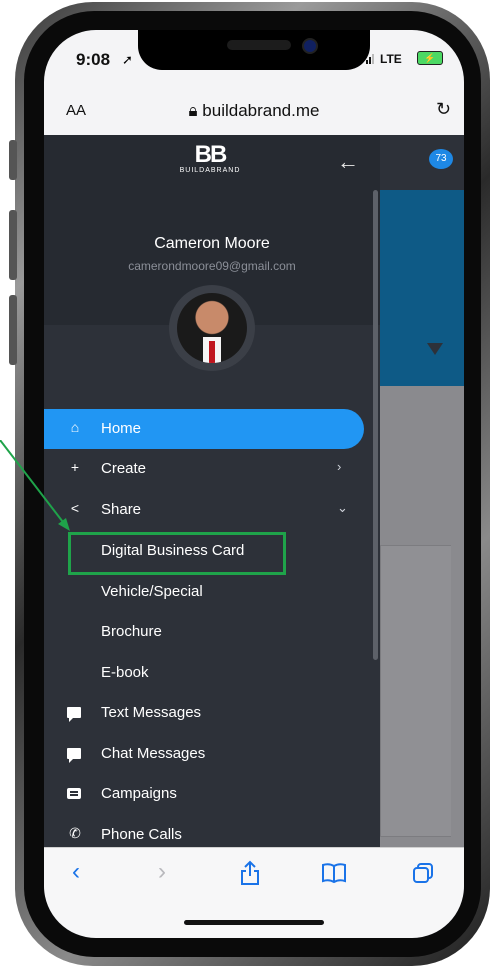 The height and width of the screenshot is (970, 496). Describe the element at coordinates (422, 288) in the screenshot. I see `page-banner` at that location.